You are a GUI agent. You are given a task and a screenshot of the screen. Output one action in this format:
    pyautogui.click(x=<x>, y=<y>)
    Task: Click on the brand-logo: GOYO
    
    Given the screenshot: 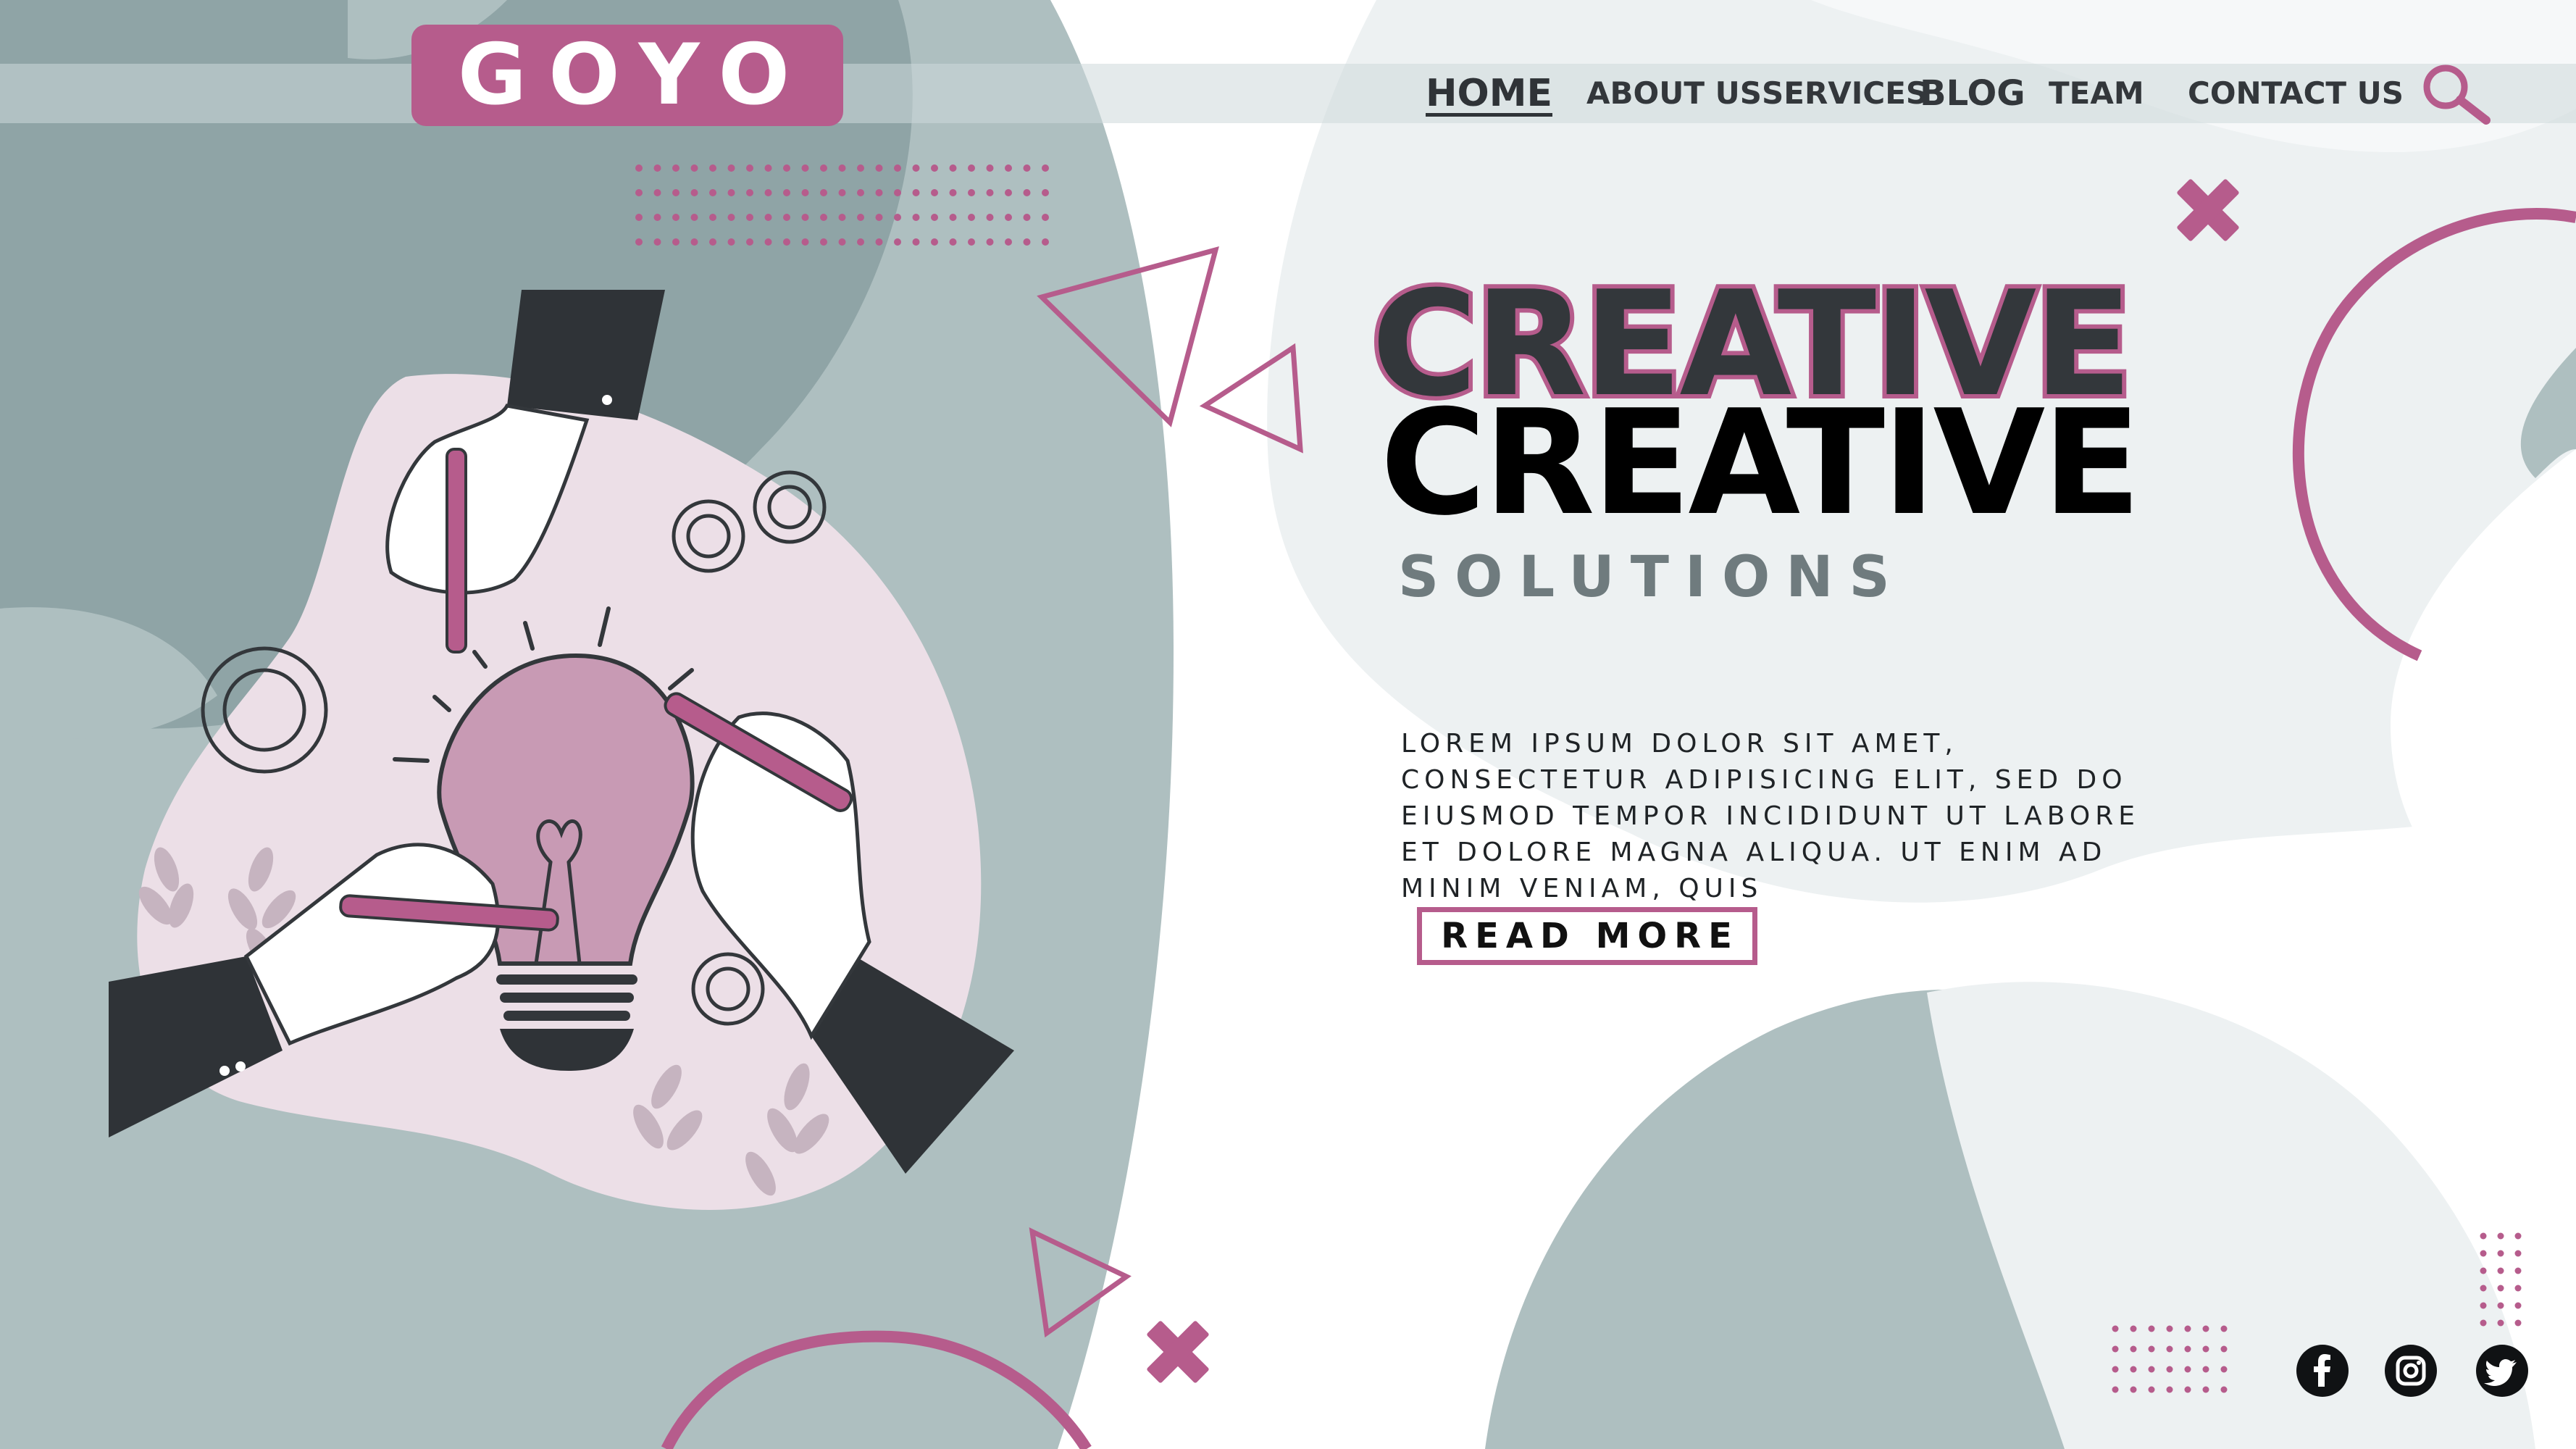 What is the action you would take?
    pyautogui.click(x=627, y=75)
    